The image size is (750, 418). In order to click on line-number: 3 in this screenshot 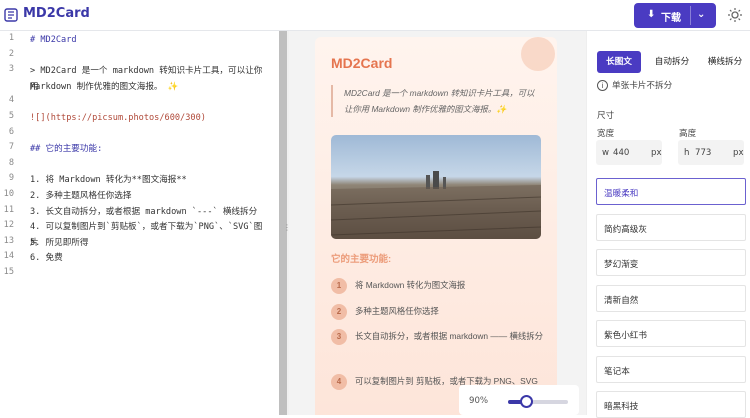, I will do `click(11, 69)`.